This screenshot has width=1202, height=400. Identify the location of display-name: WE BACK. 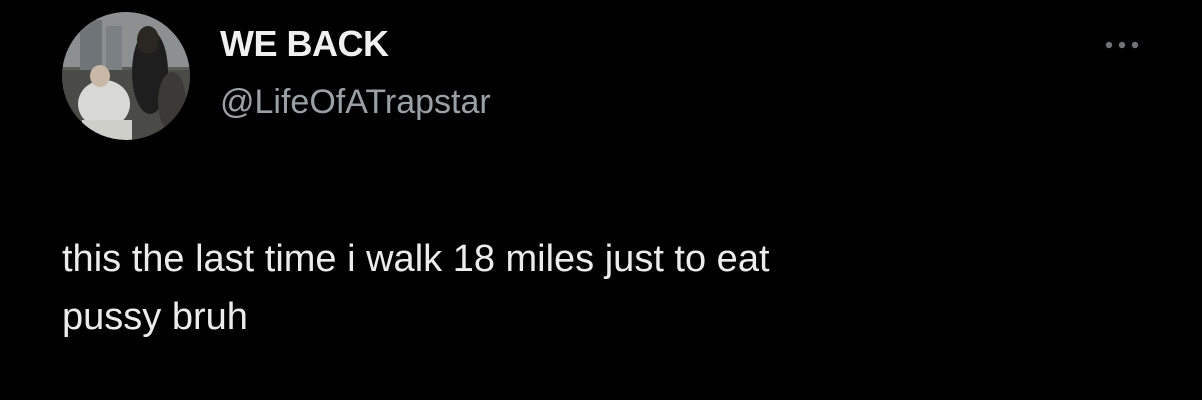
(304, 44).